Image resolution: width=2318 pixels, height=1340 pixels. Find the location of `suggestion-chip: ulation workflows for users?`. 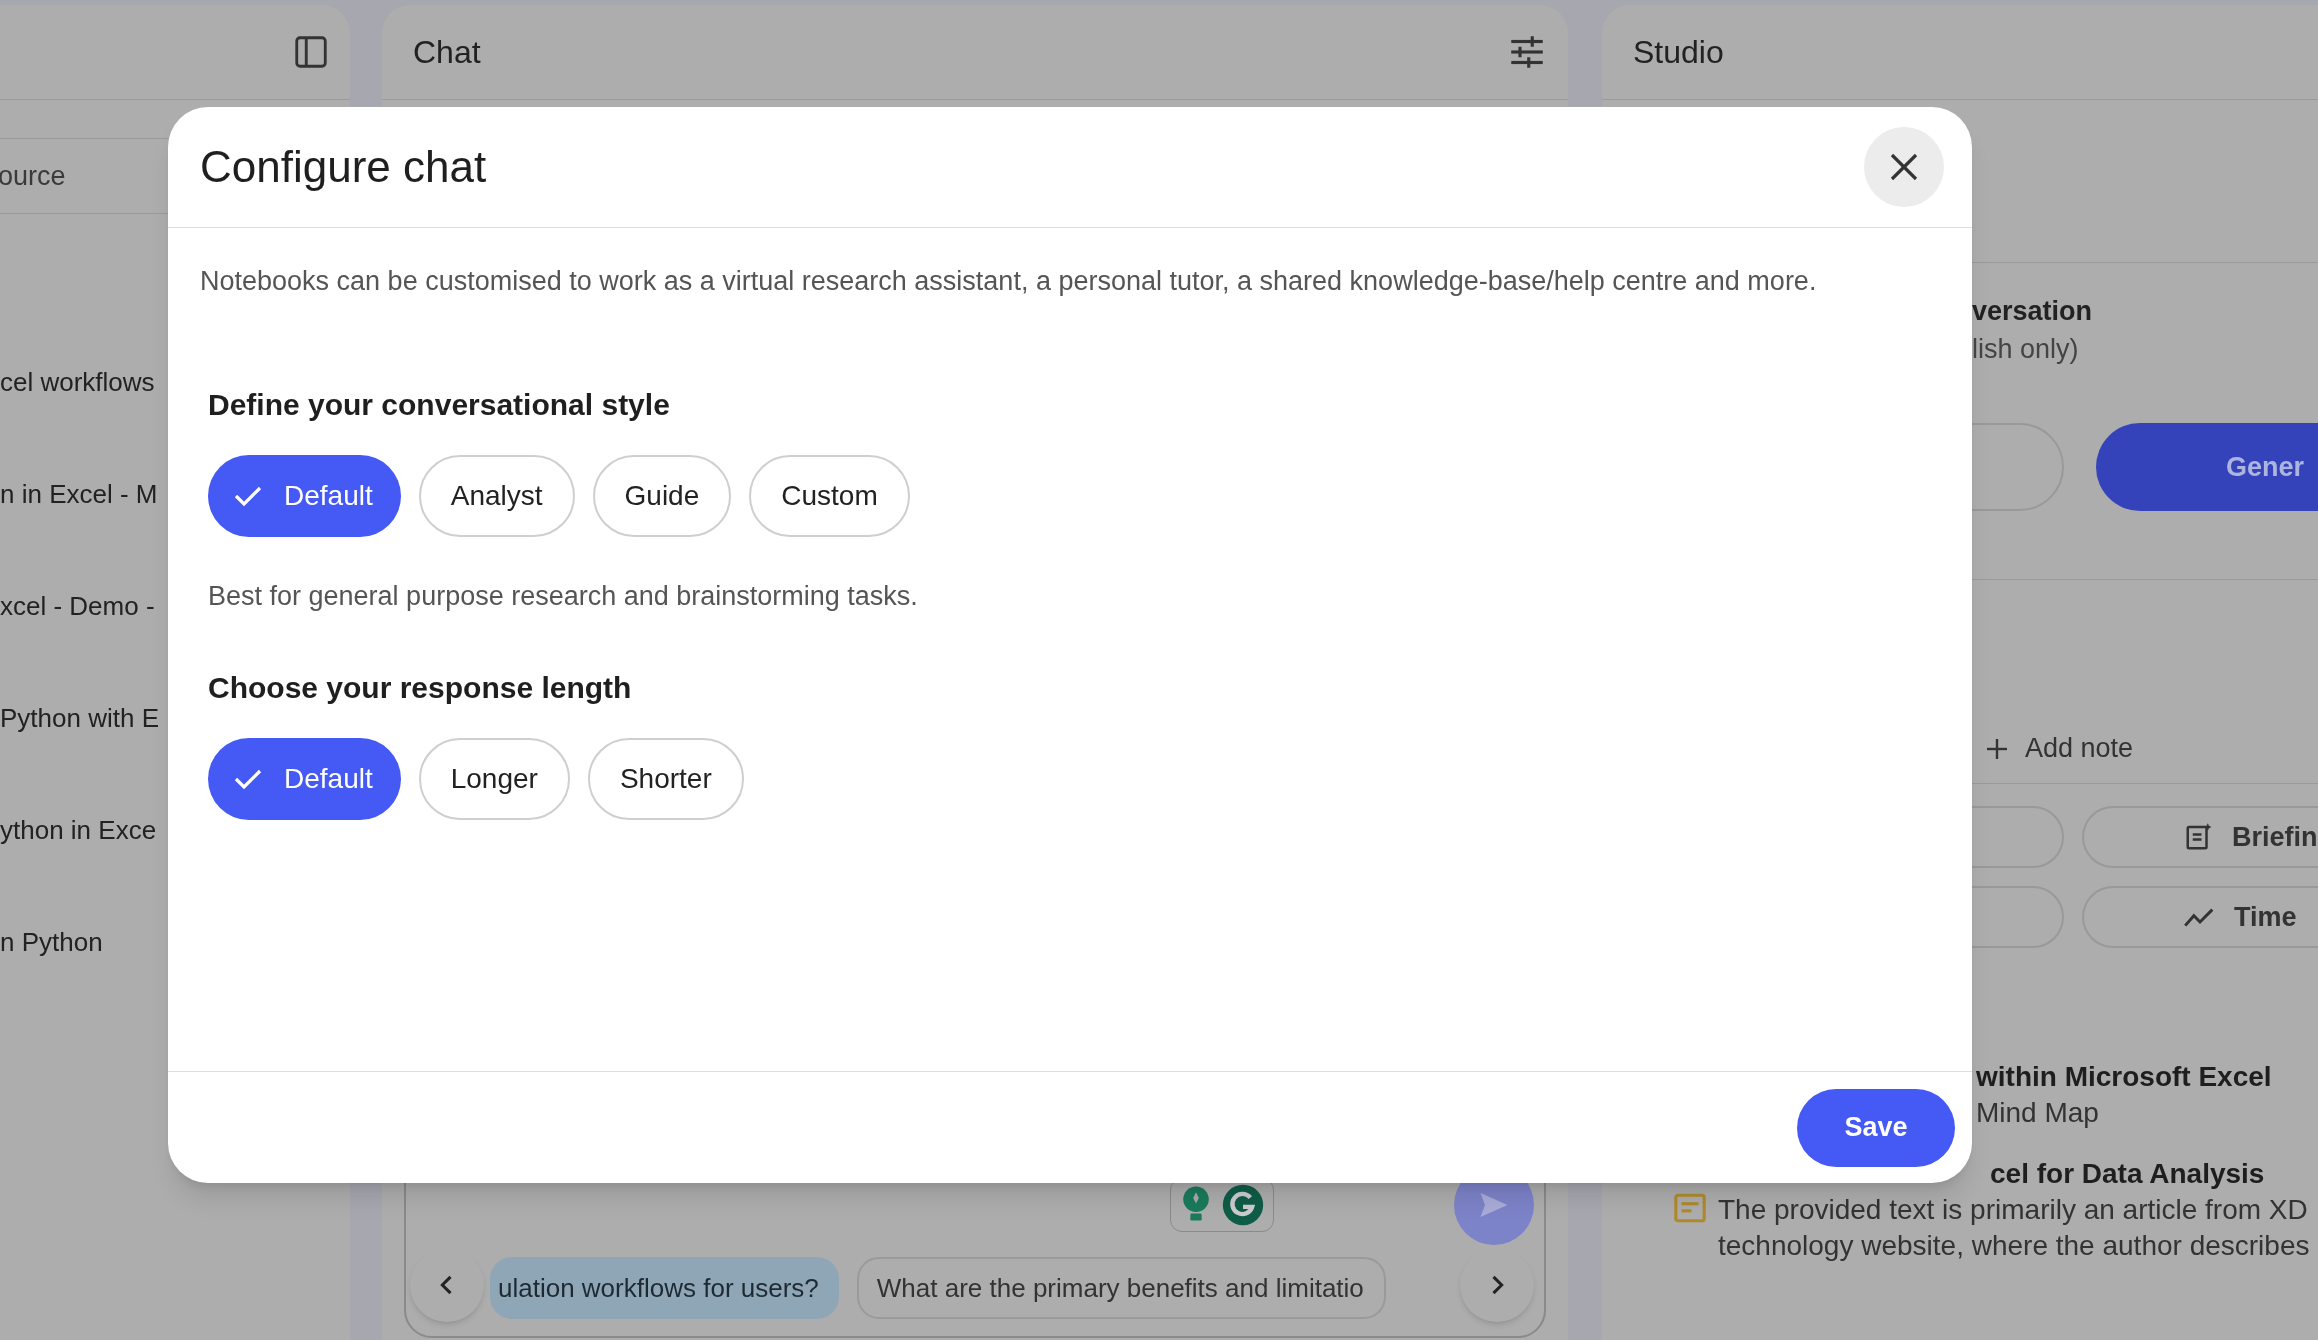

suggestion-chip: ulation workflows for users? is located at coordinates (664, 1288).